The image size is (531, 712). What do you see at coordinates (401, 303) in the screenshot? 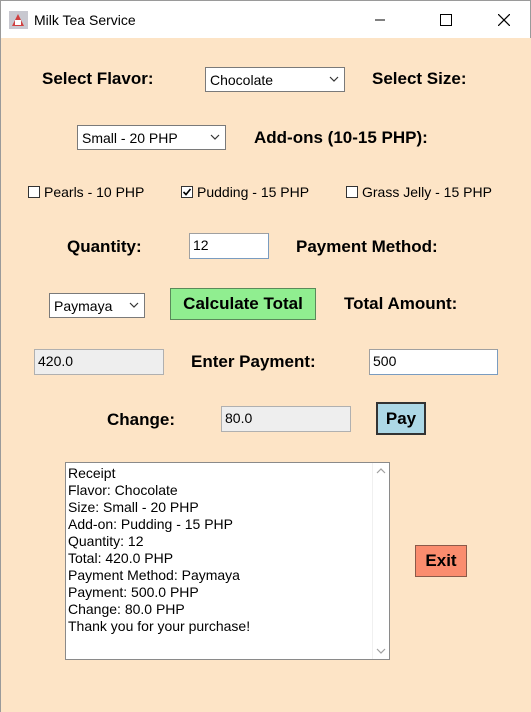
I see `total-amount-label: Total Amount:` at bounding box center [401, 303].